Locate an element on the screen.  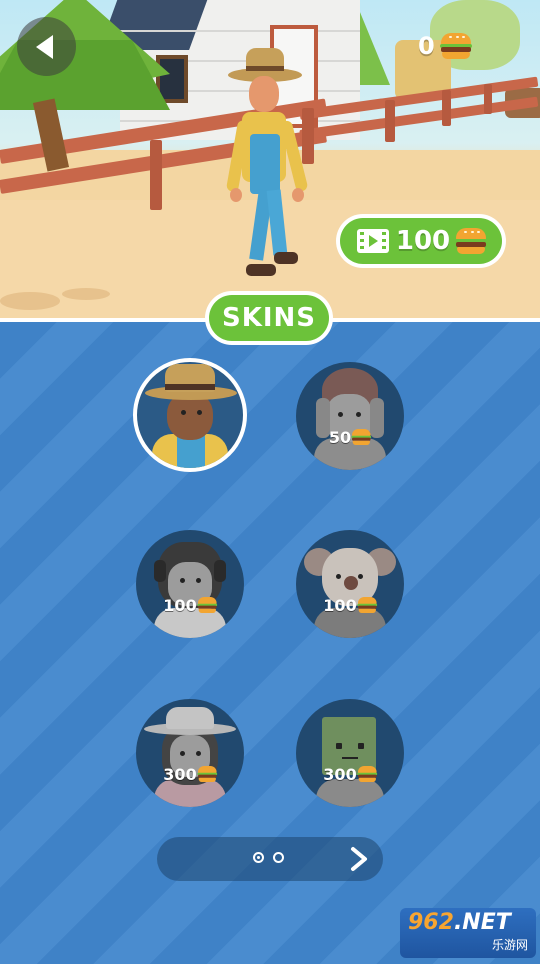
skins-title-badge: SKINS is located at coordinates (269, 318).